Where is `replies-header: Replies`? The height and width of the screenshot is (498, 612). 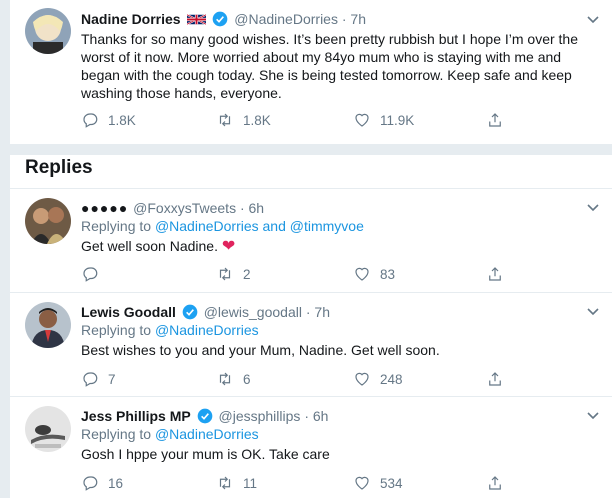
replies-header: Replies is located at coordinates (311, 172).